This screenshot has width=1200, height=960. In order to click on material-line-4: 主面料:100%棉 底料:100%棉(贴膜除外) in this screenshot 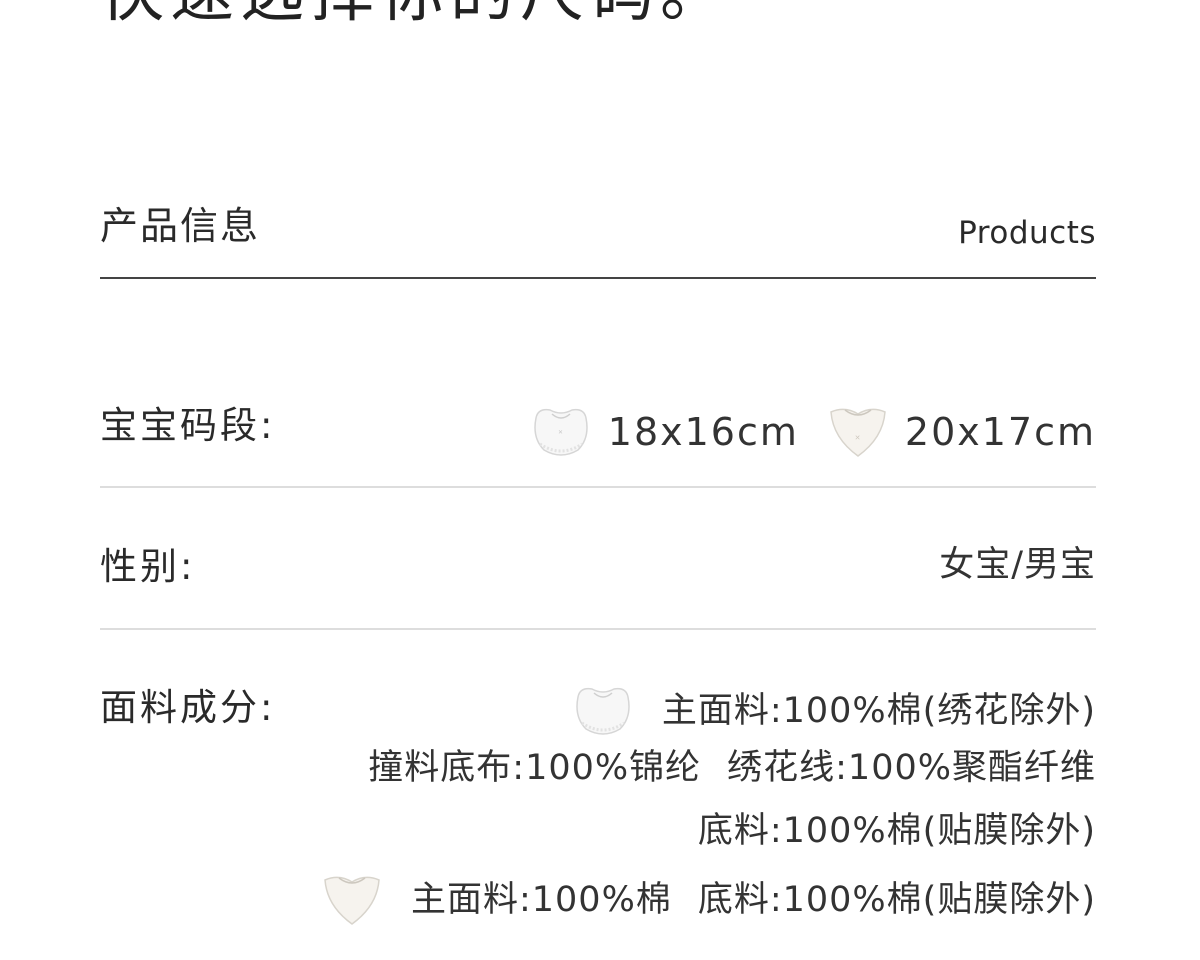, I will do `click(707, 900)`.